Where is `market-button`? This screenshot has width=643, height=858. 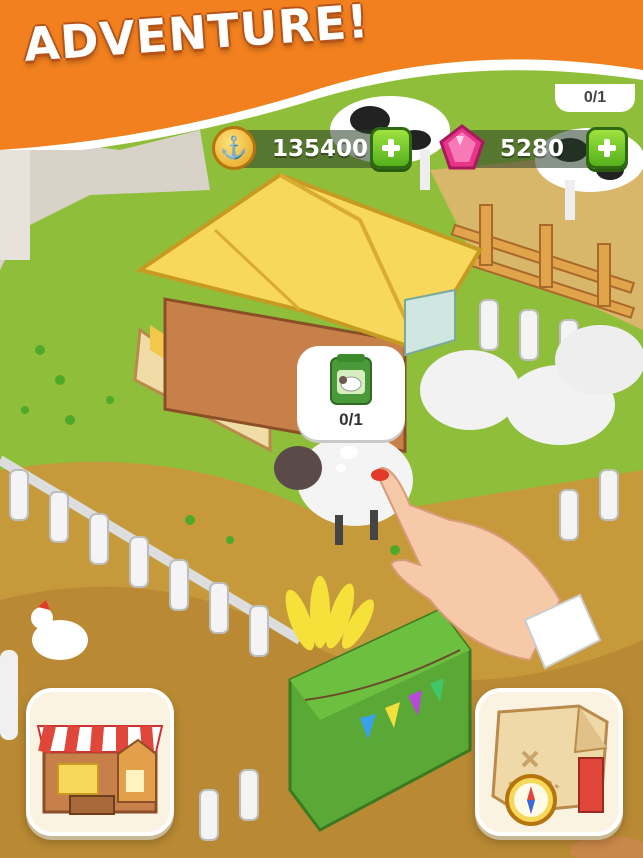
market-button is located at coordinates (100, 762).